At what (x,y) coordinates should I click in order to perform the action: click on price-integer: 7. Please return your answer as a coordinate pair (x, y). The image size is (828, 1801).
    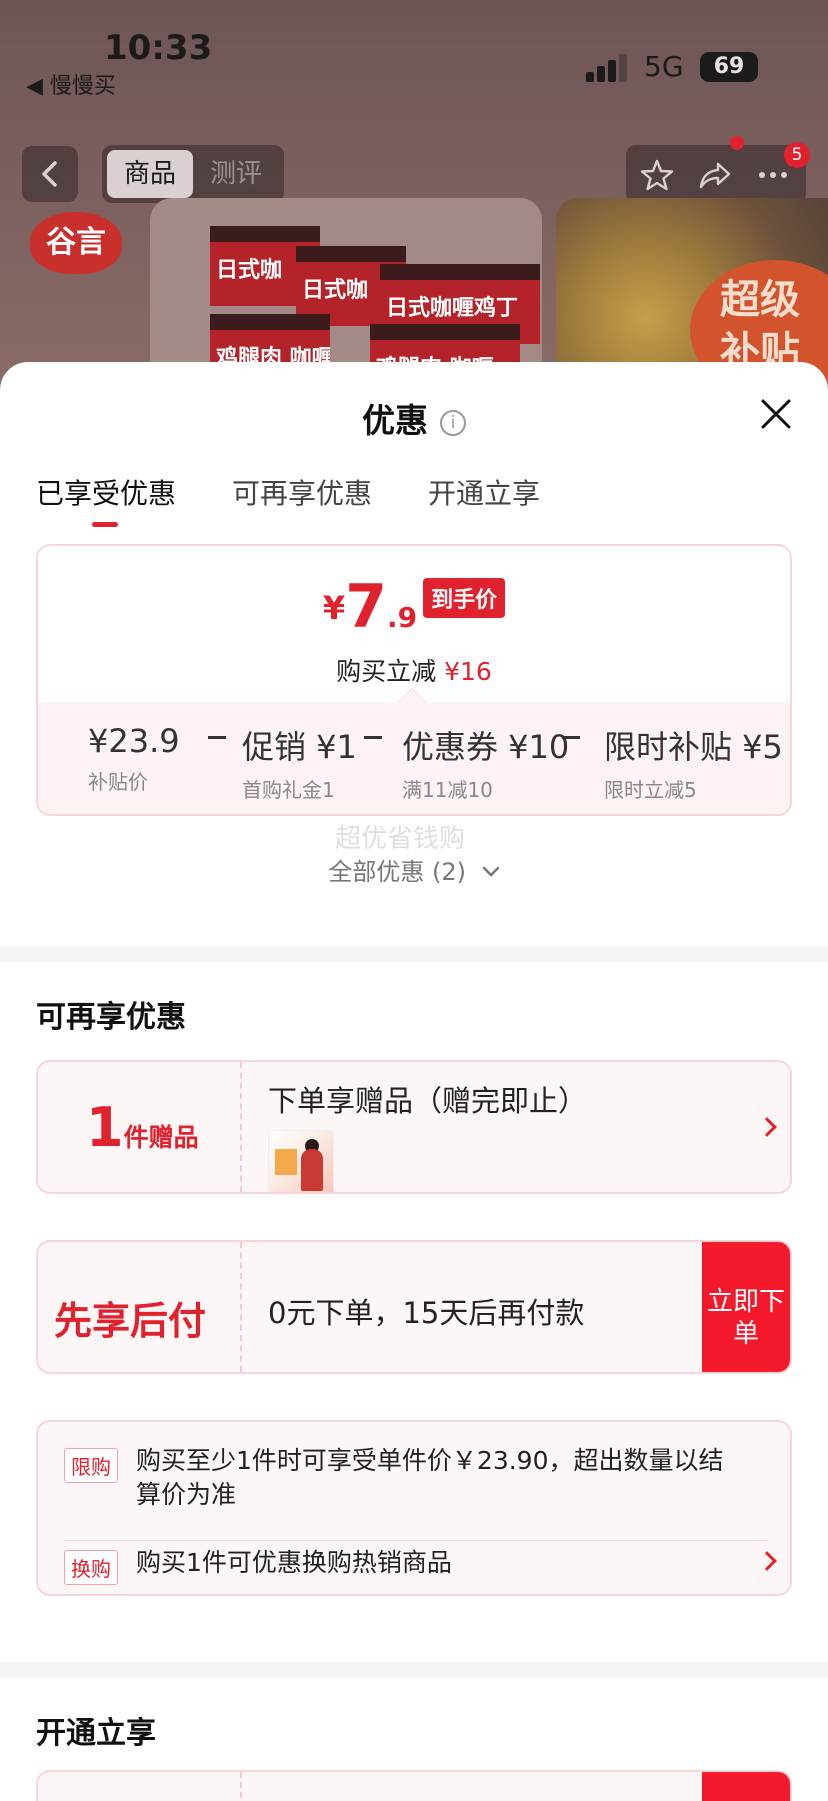
    Looking at the image, I should click on (366, 607).